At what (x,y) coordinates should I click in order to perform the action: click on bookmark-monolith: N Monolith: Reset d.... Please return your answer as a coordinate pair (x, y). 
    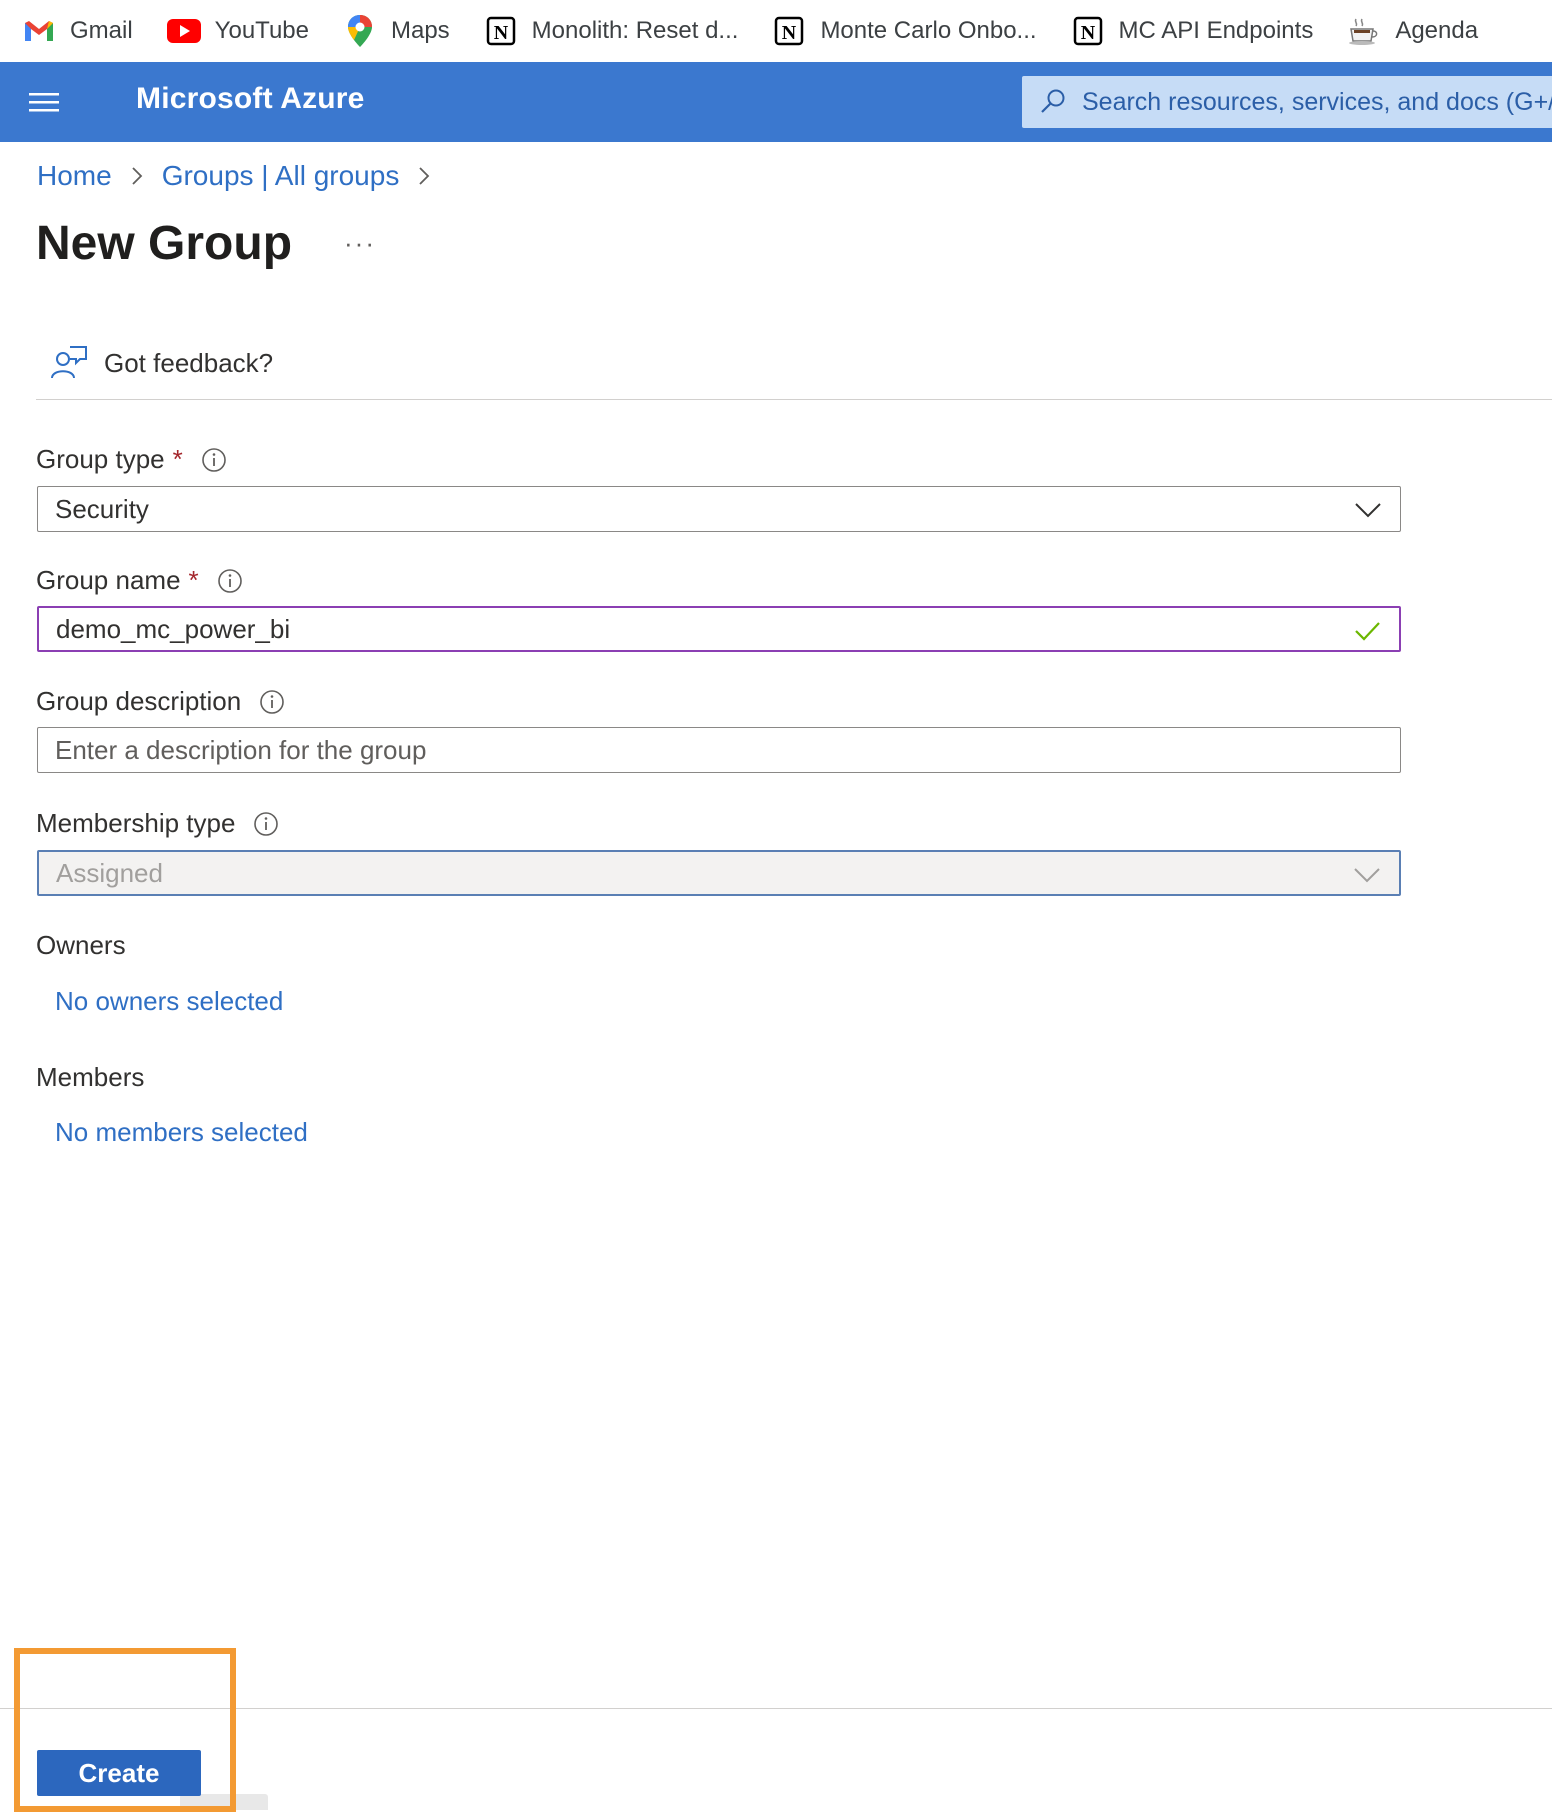
    Looking at the image, I should click on (611, 31).